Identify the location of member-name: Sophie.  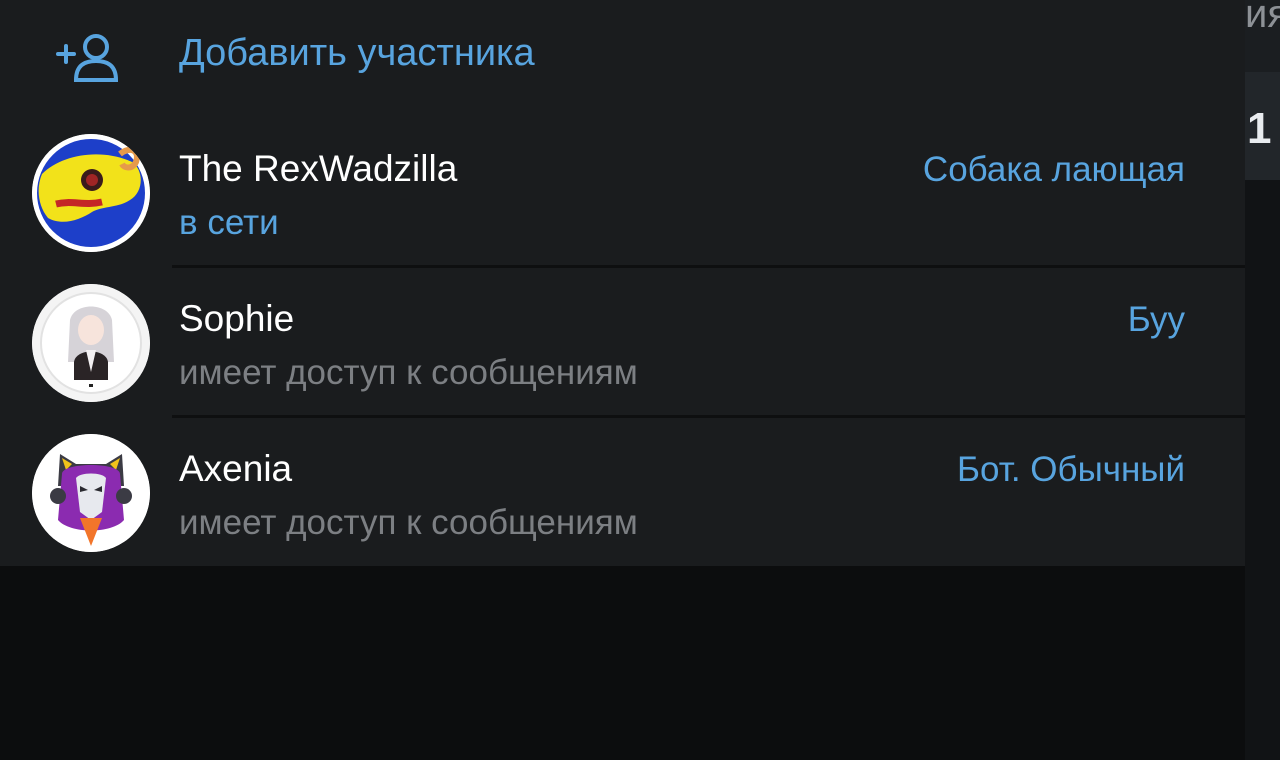
(237, 318).